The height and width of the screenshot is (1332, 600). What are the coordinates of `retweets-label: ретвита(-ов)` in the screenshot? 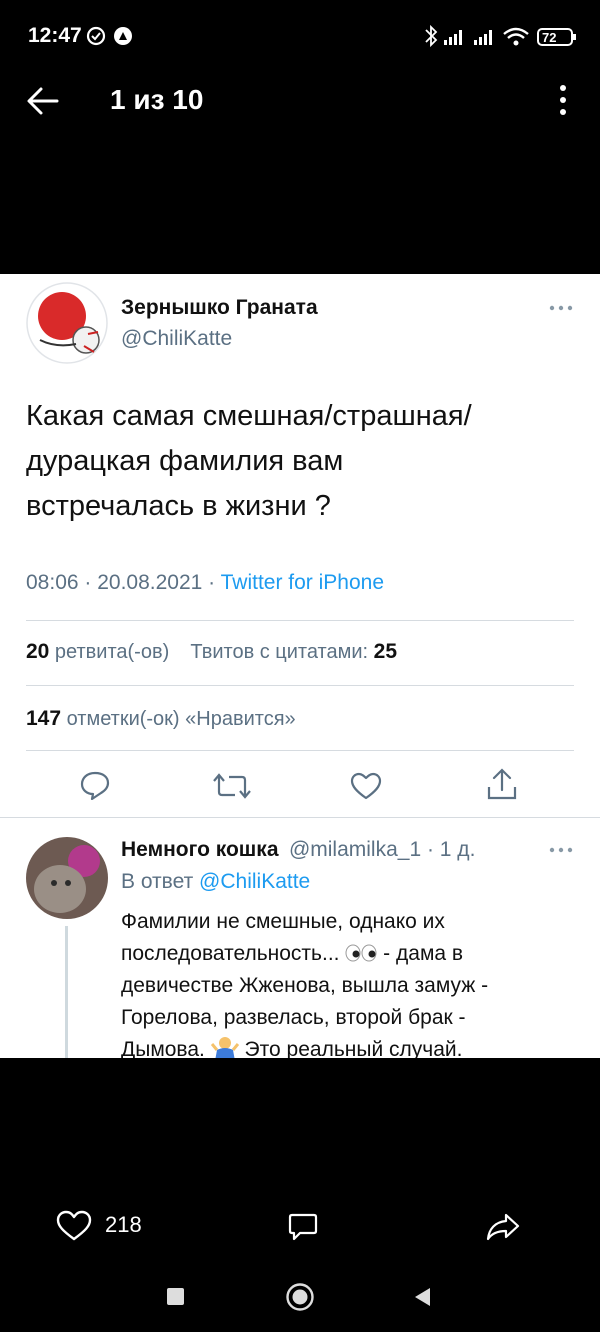 It's located at (109, 652).